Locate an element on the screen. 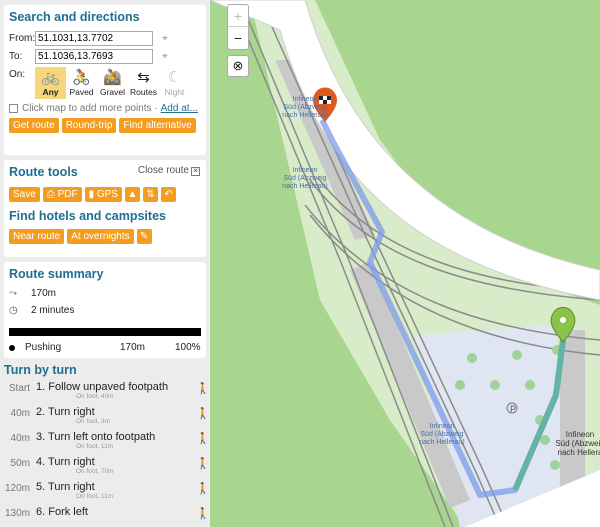 The image size is (600, 527). on-label: On: is located at coordinates (17, 74).